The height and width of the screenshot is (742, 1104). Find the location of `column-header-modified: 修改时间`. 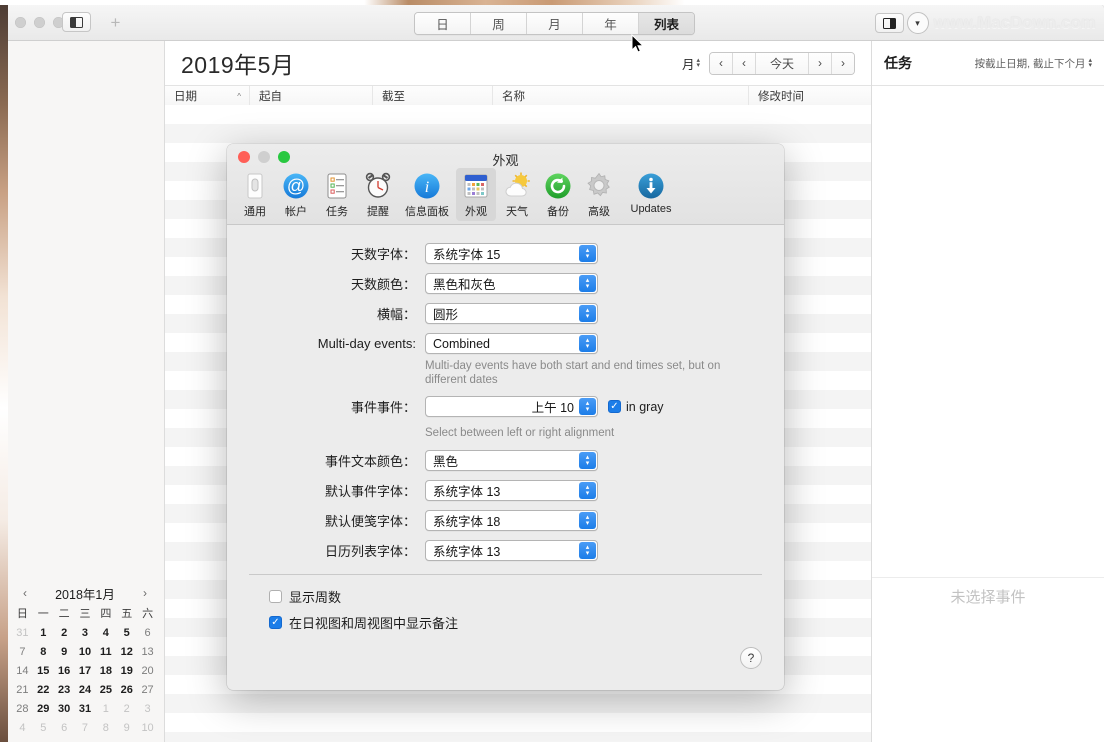

column-header-modified: 修改时间 is located at coordinates (810, 96).